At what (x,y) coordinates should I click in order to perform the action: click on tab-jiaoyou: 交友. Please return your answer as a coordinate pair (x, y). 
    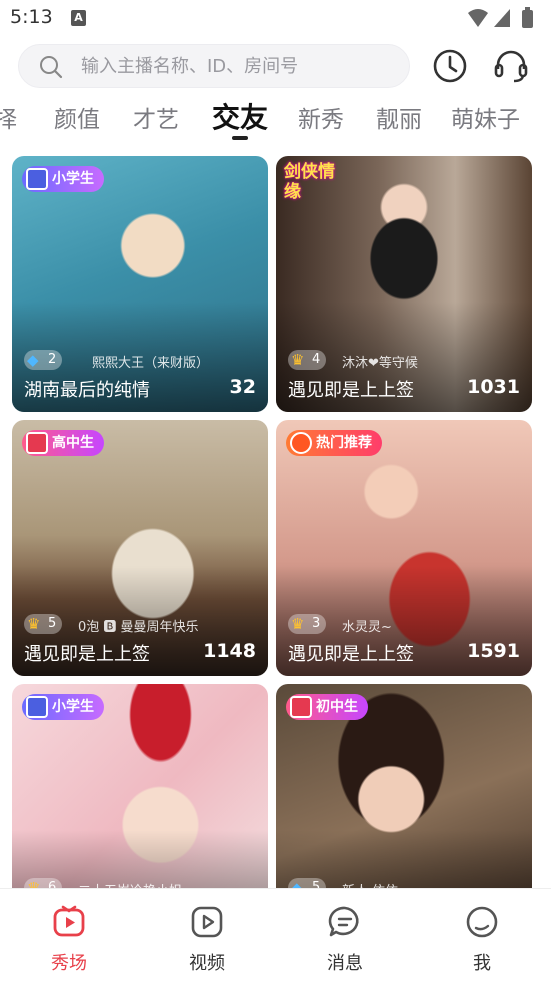
    Looking at the image, I should click on (240, 116).